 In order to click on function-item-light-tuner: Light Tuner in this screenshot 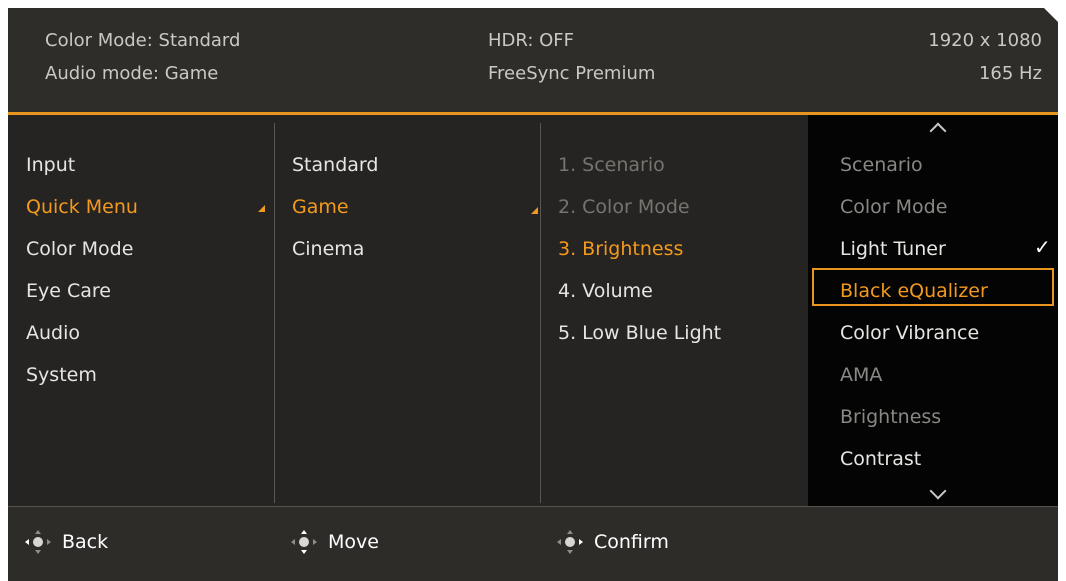, I will do `click(893, 249)`.